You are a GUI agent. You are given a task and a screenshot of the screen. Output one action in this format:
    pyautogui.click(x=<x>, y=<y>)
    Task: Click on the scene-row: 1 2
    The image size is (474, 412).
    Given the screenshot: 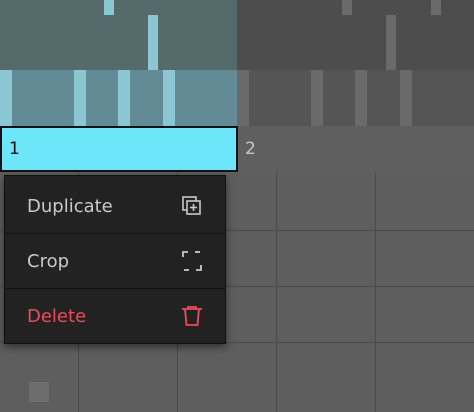 What is the action you would take?
    pyautogui.click(x=237, y=149)
    